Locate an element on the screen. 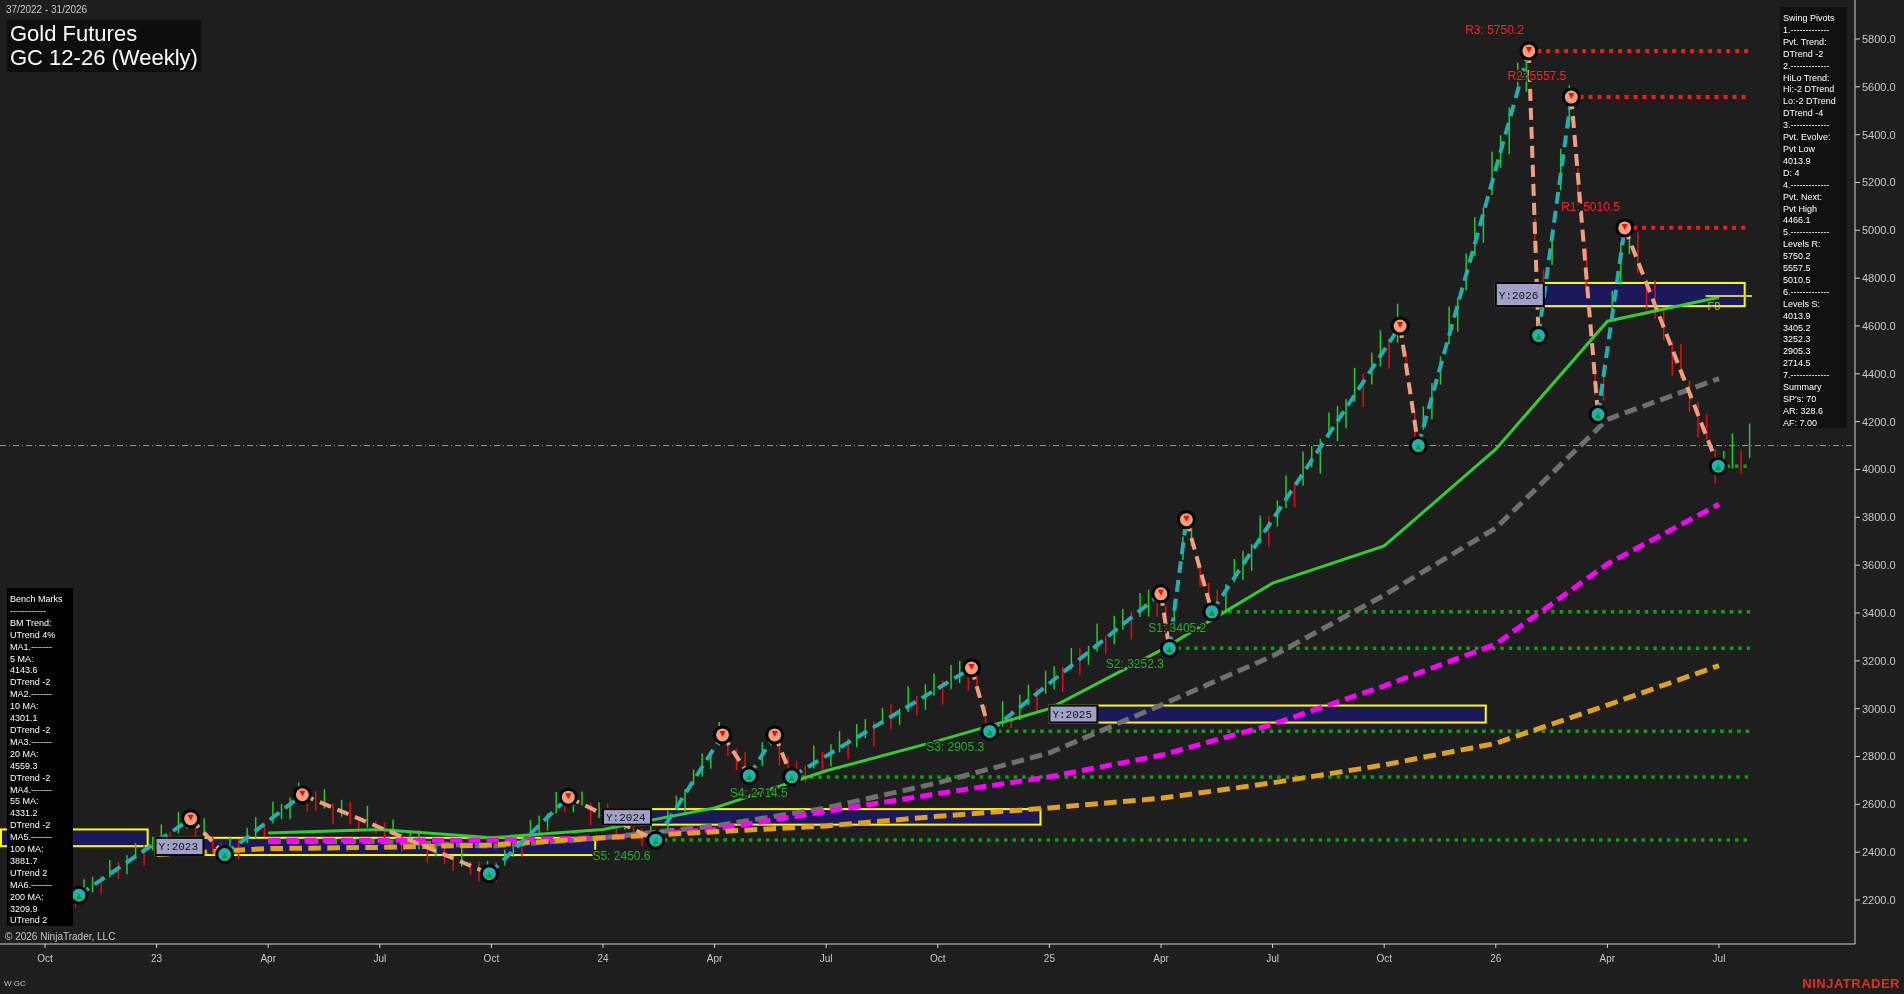 The width and height of the screenshot is (1904, 994). swing-pivot-text: AF: 7.00 is located at coordinates (1801, 423).